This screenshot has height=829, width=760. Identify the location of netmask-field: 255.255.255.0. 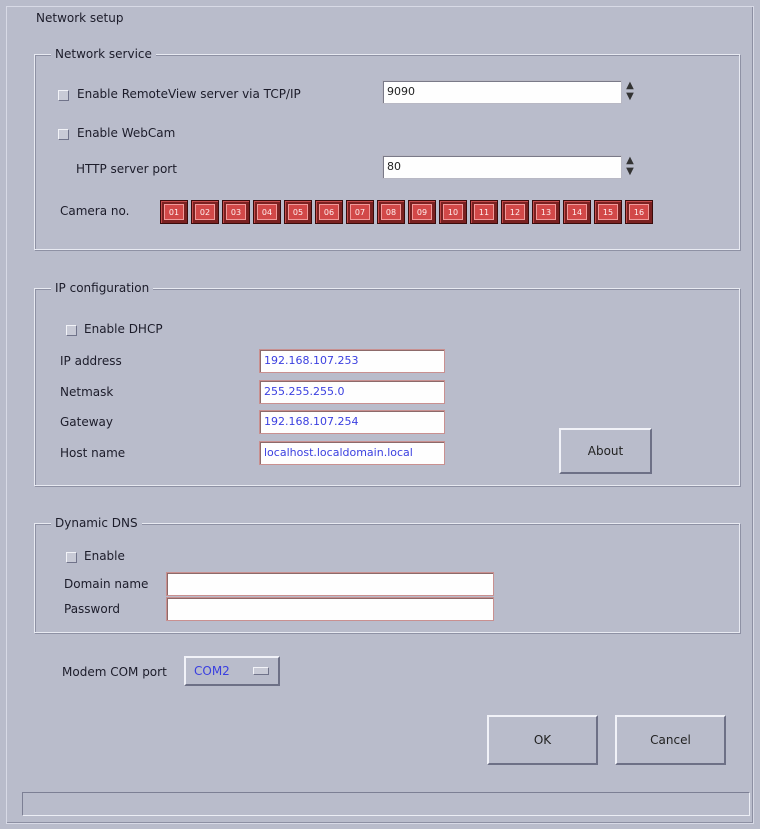
(352, 392).